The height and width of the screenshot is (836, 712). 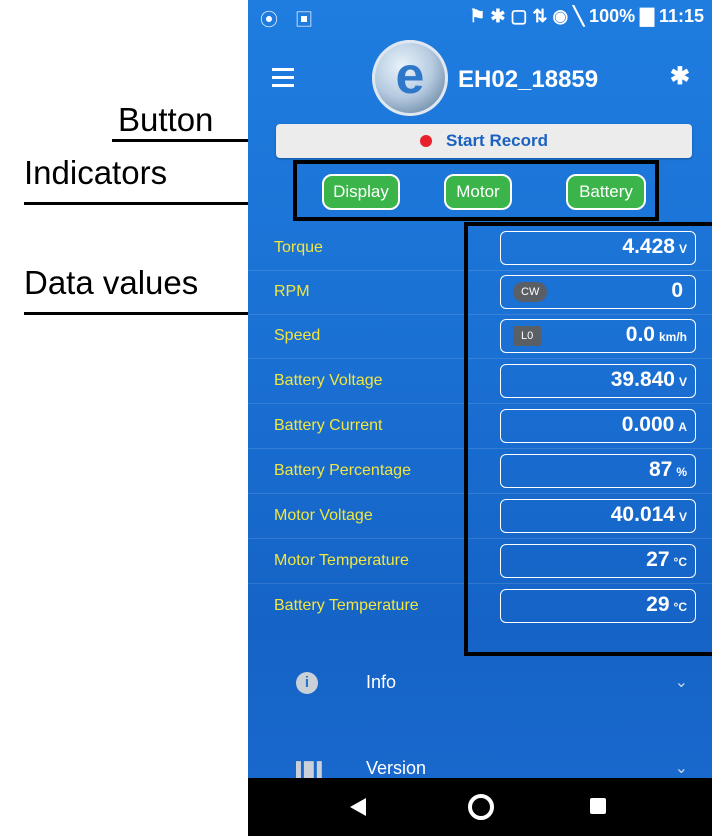 I want to click on row-label: Motor Voltage, so click(x=323, y=515).